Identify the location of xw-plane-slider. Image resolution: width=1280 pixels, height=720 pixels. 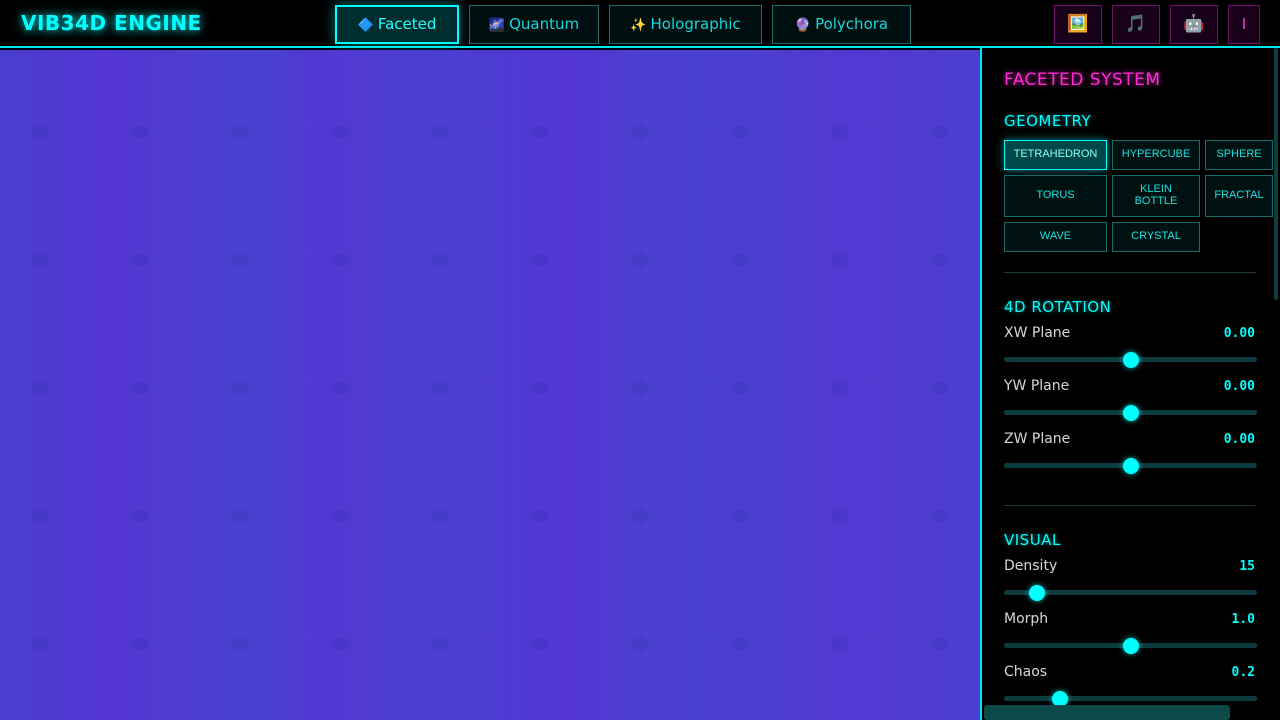
(1130, 359).